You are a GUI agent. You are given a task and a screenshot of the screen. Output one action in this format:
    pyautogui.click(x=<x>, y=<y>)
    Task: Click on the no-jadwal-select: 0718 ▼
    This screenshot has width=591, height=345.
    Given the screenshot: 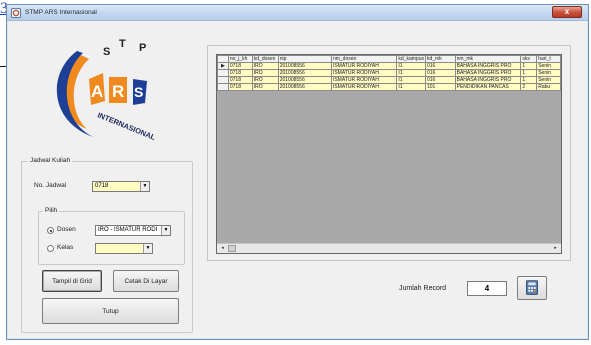 What is the action you would take?
    pyautogui.click(x=121, y=186)
    